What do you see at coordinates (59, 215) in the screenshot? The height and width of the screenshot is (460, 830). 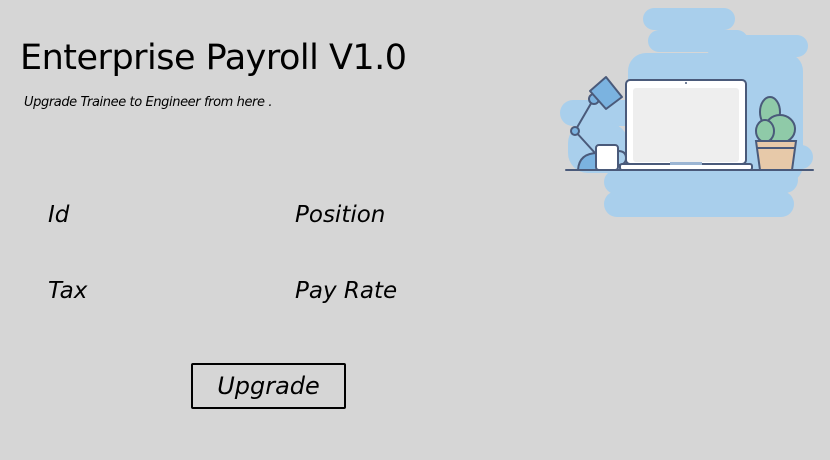 I see `id-label: Id` at bounding box center [59, 215].